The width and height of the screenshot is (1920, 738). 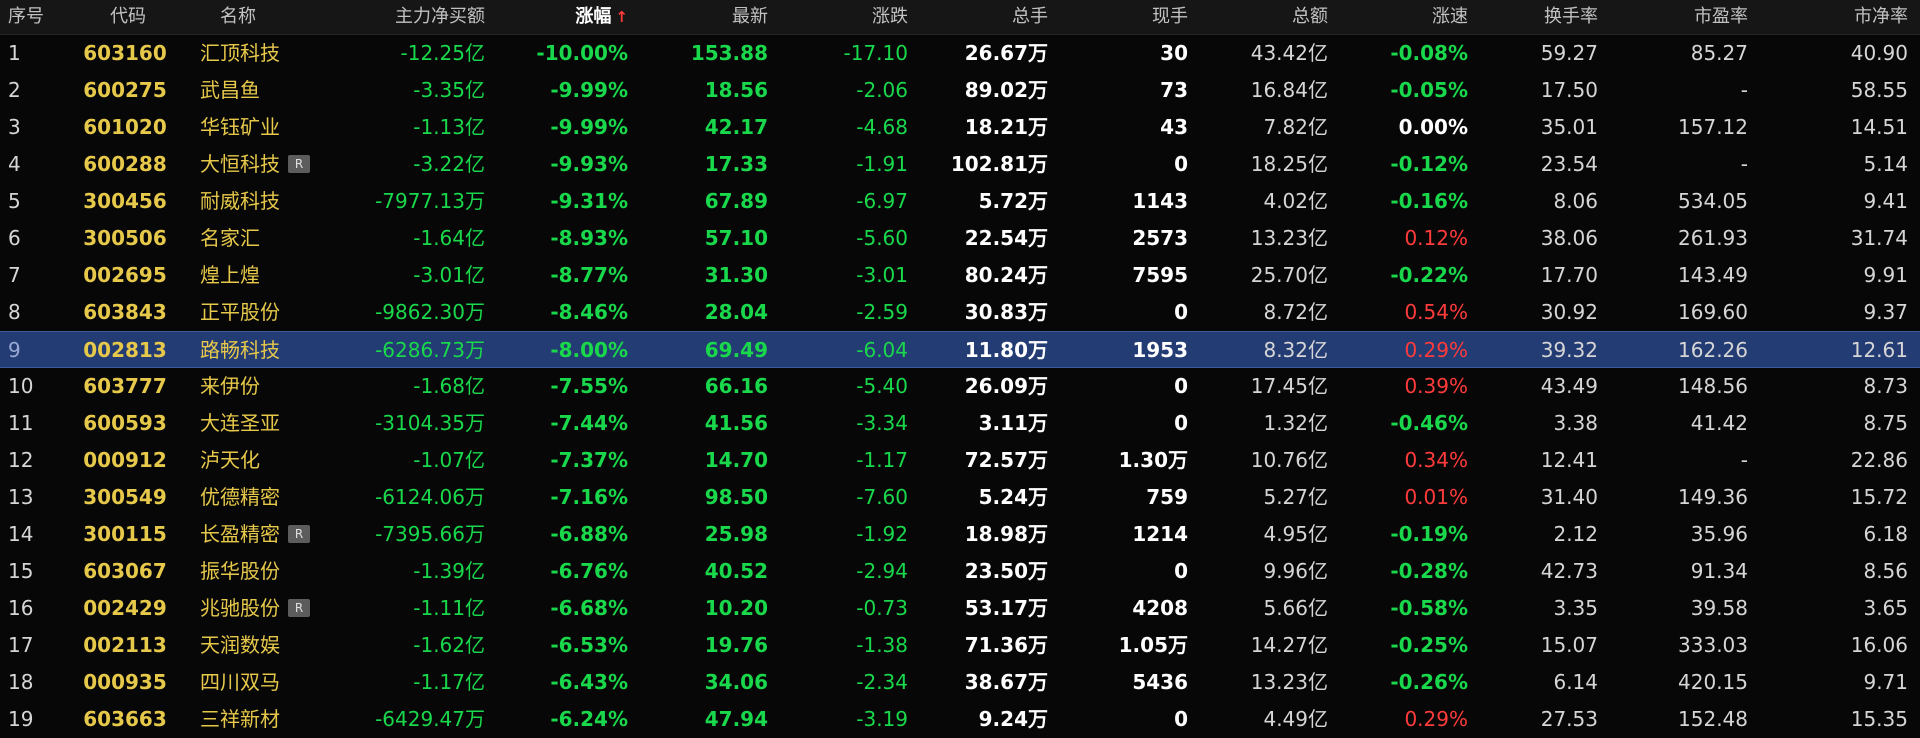 What do you see at coordinates (1289, 53) in the screenshot?
I see `cell-text: 43.42亿` at bounding box center [1289, 53].